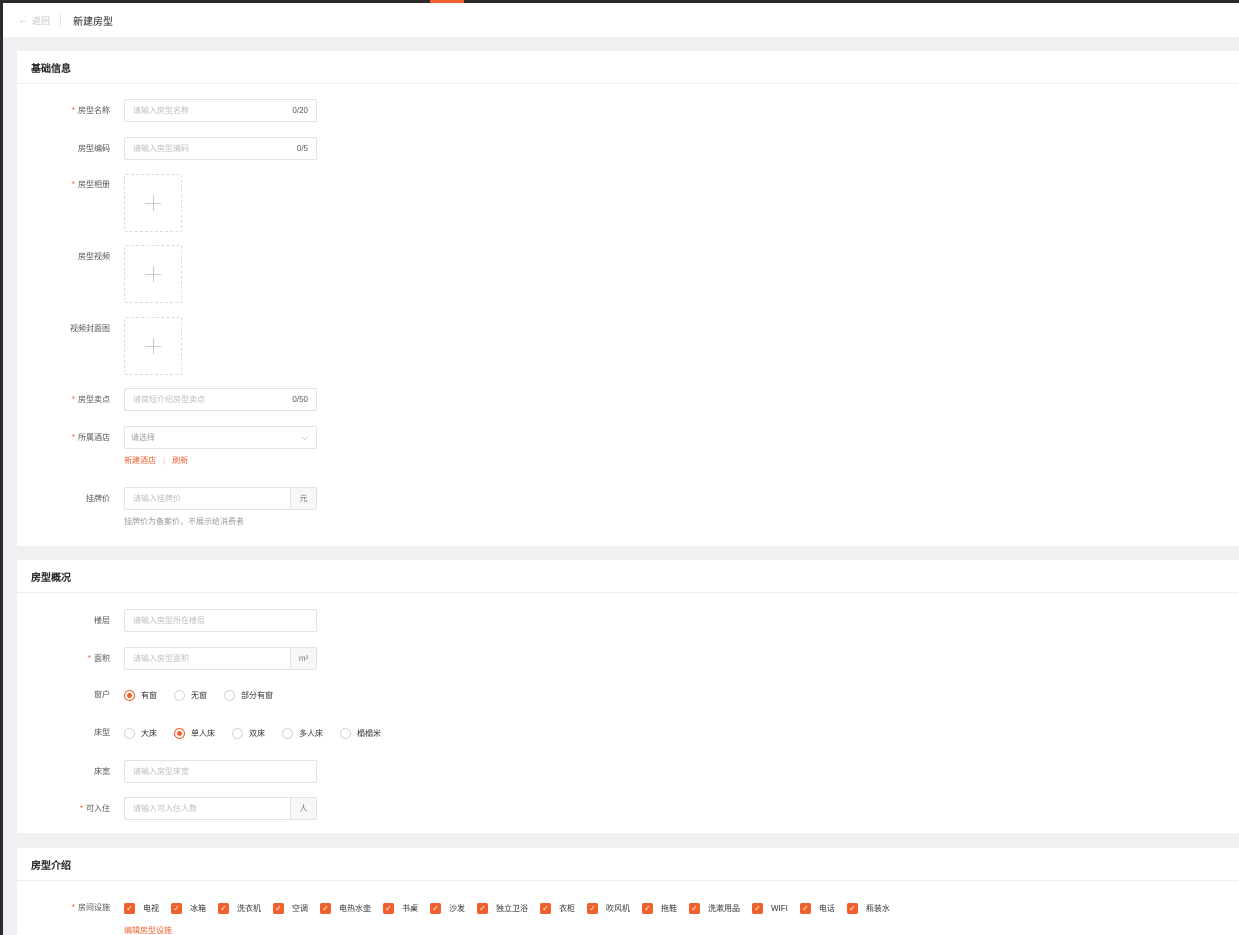 This screenshot has height=935, width=1239. Describe the element at coordinates (369, 733) in the screenshot. I see `radio-label: 榻榻米` at that location.